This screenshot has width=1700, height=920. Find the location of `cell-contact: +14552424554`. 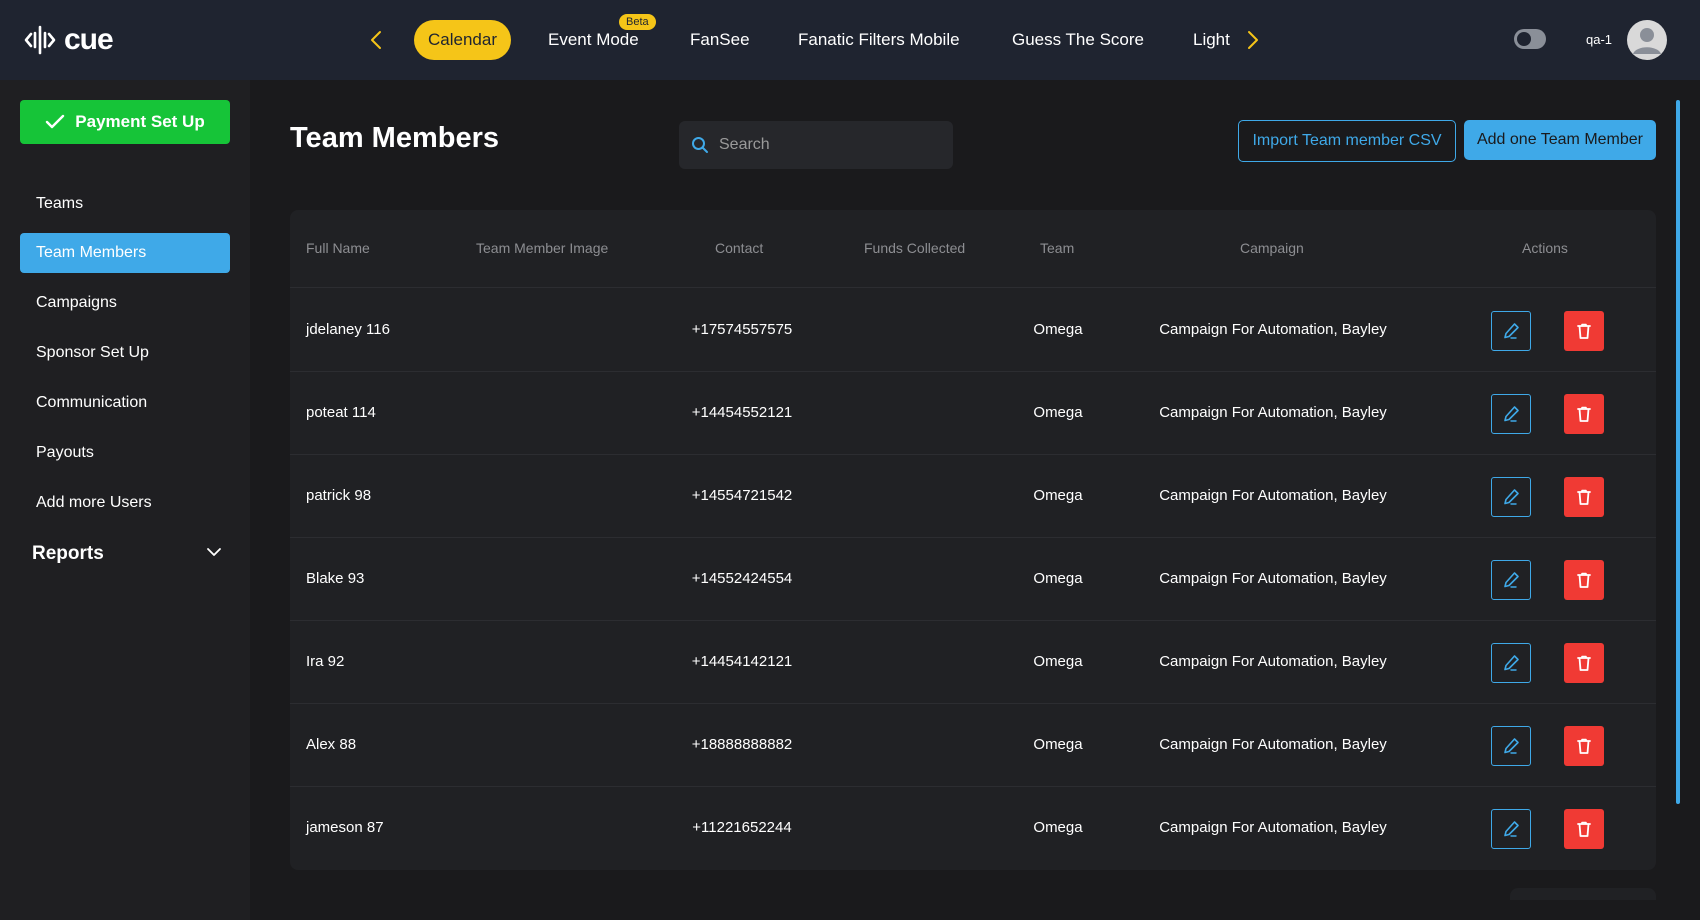

cell-contact: +14552424554 is located at coordinates (742, 578).